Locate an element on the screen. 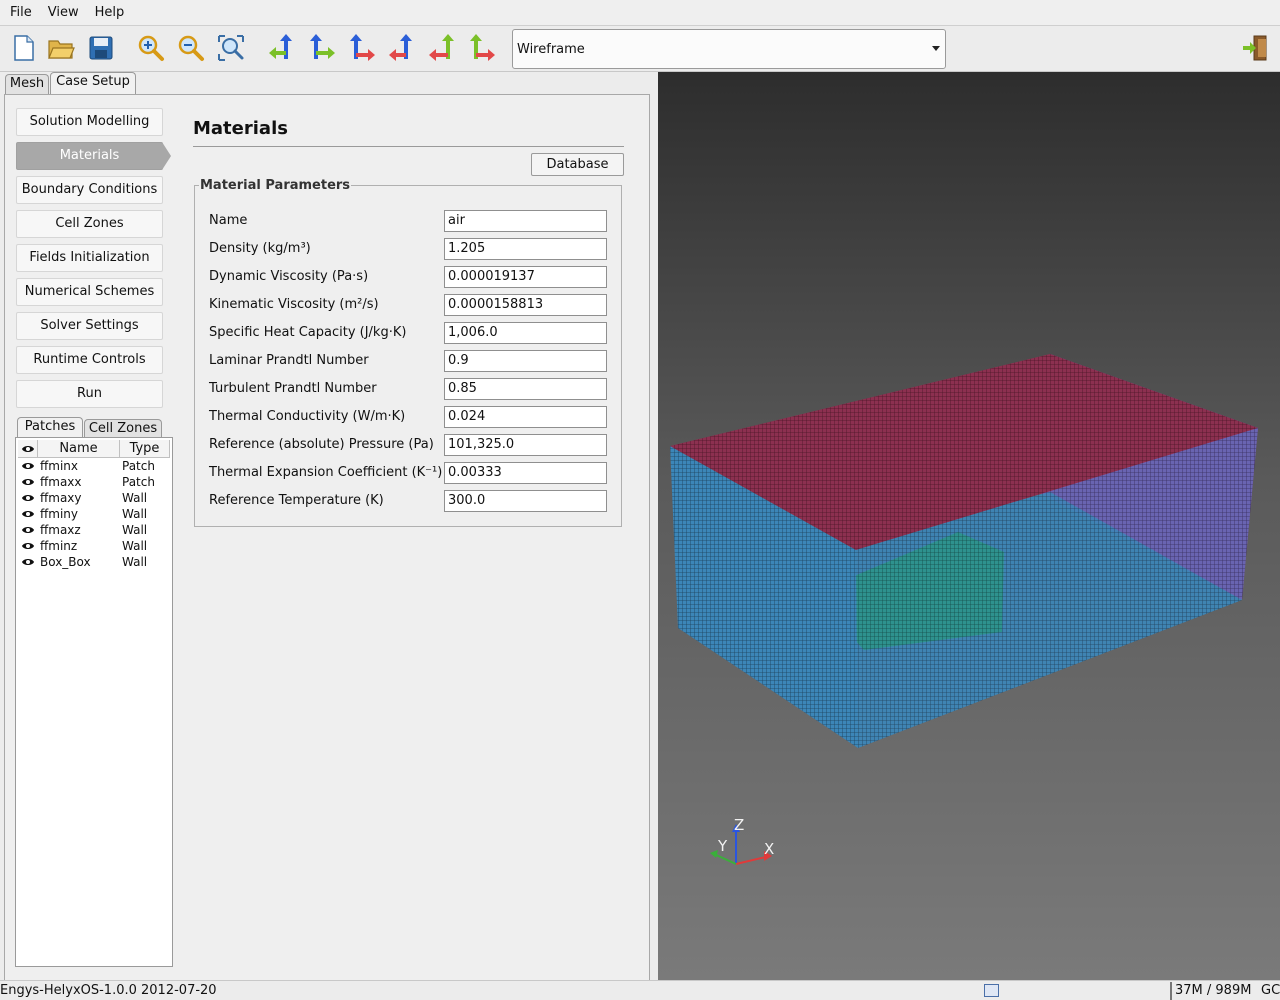  param-input: 300.0 is located at coordinates (525, 501).